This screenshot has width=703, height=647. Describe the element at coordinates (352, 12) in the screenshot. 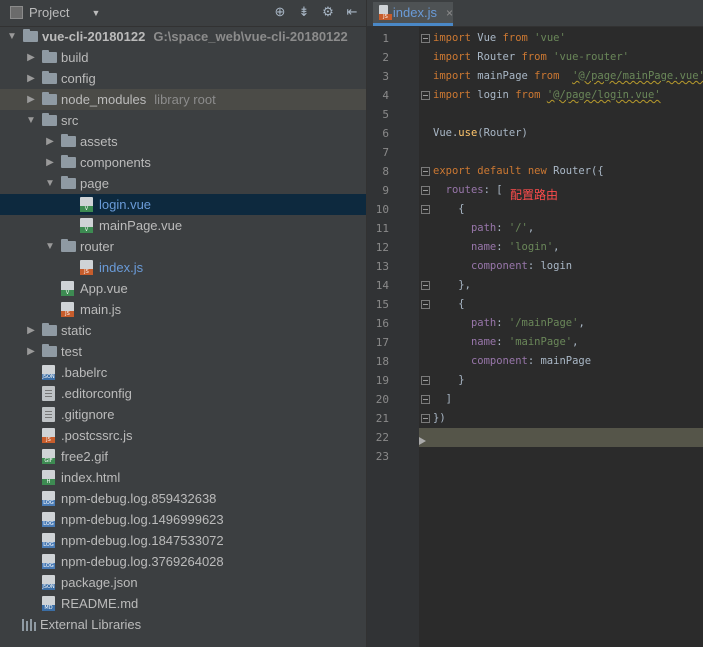

I see `hide-panel-icon: ⇤` at that location.